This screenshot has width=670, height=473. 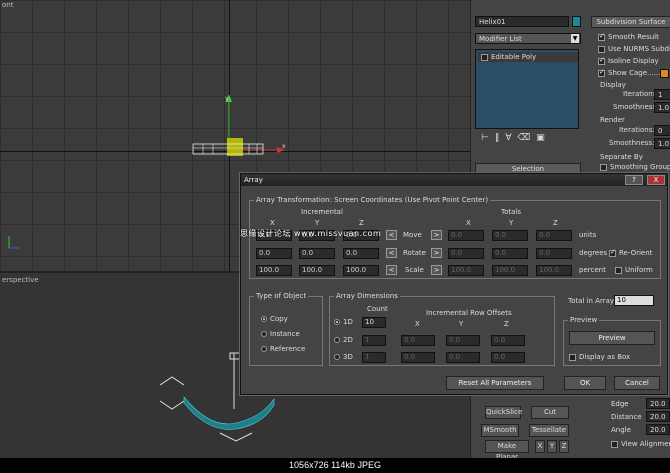 What do you see at coordinates (635, 167) in the screenshot?
I see `smoothing-groups-checkbox: Smoothing Groups` at bounding box center [635, 167].